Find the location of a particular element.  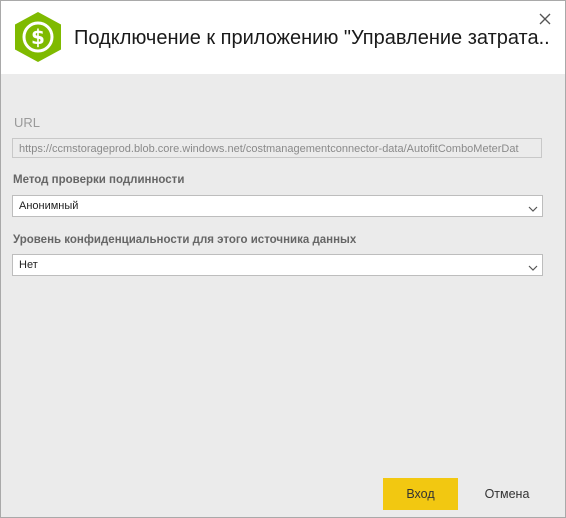

dollar-hexagon-icon: $ is located at coordinates (38, 37).